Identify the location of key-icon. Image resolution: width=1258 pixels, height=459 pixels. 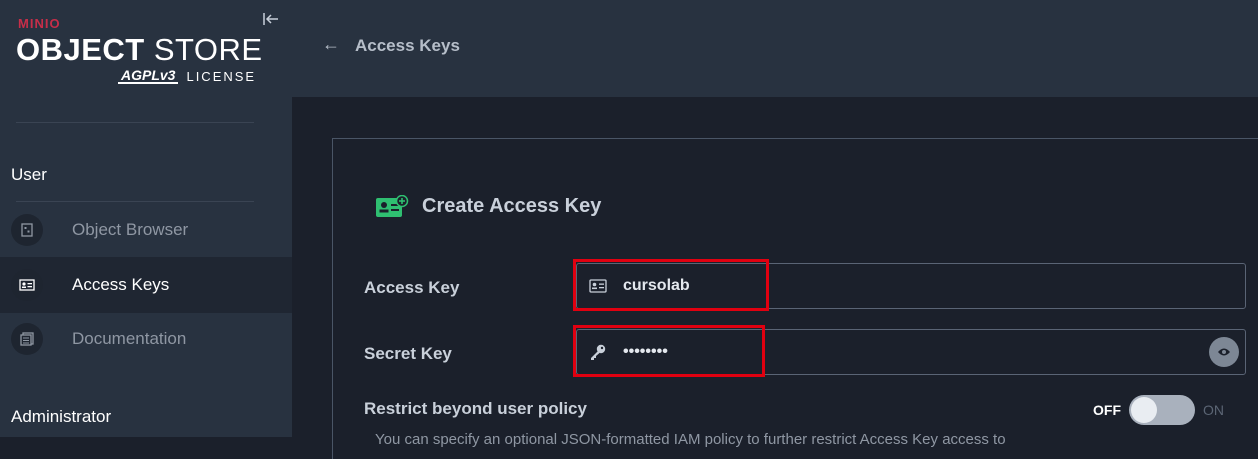
(598, 352).